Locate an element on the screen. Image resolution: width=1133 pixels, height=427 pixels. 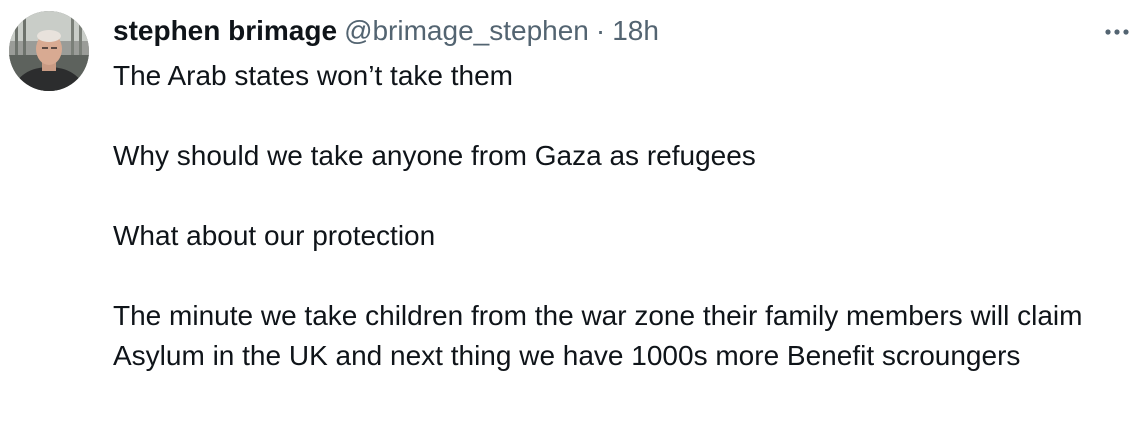
profile-photo-icon is located at coordinates (49, 51).